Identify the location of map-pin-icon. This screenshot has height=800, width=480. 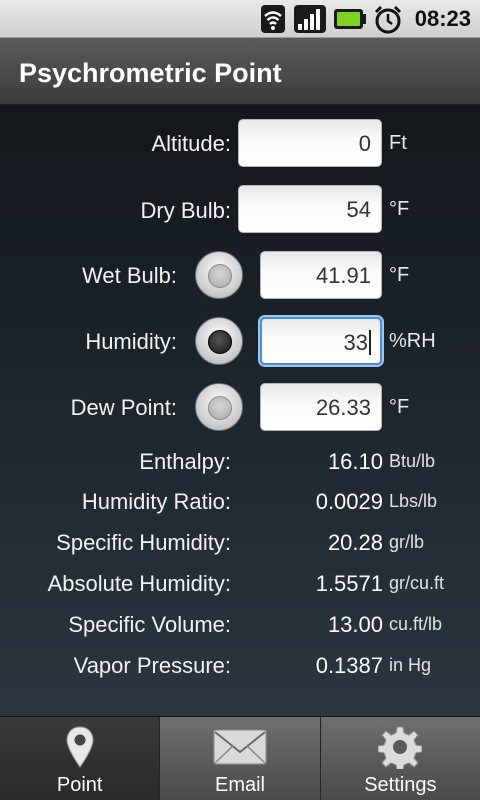
(80, 747).